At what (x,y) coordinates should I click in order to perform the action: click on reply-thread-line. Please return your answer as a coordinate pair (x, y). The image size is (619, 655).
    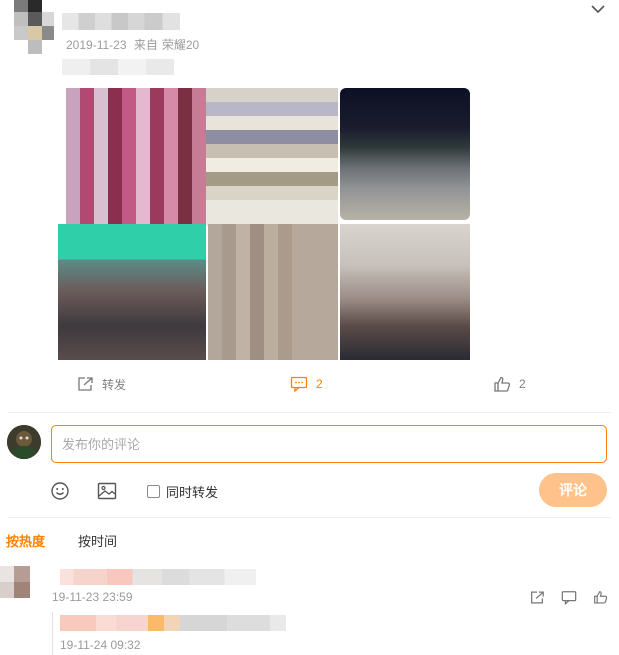
    Looking at the image, I should click on (52, 633).